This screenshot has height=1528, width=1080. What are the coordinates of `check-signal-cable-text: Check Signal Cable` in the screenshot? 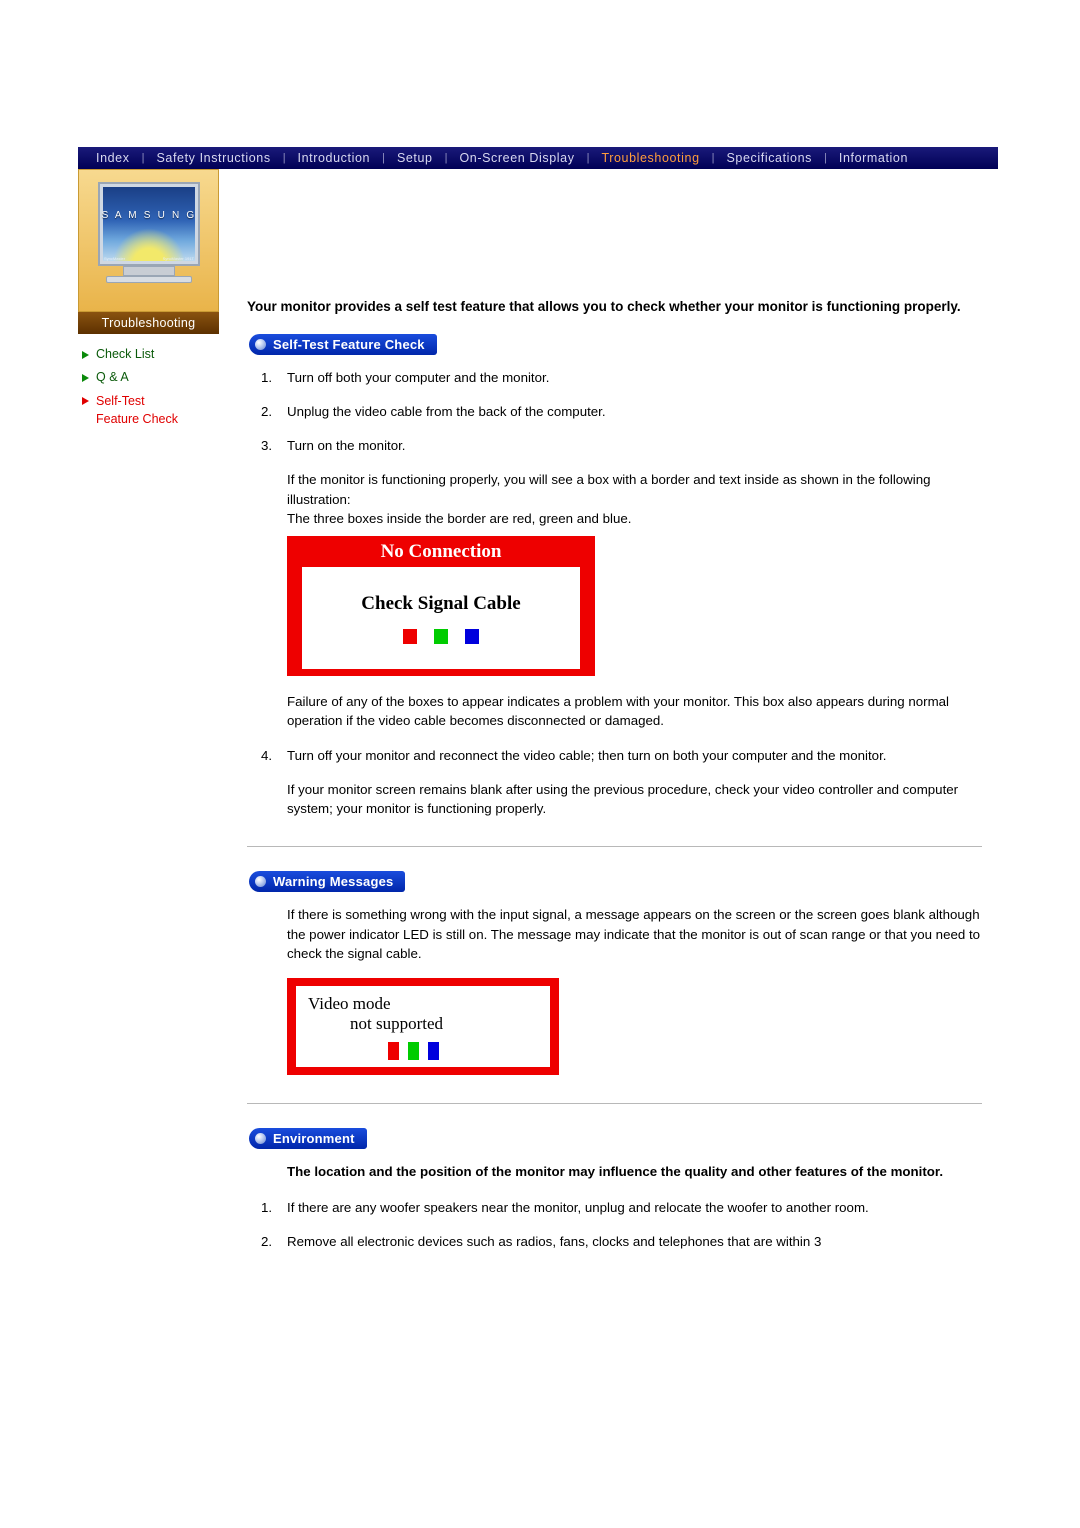 It's located at (441, 603).